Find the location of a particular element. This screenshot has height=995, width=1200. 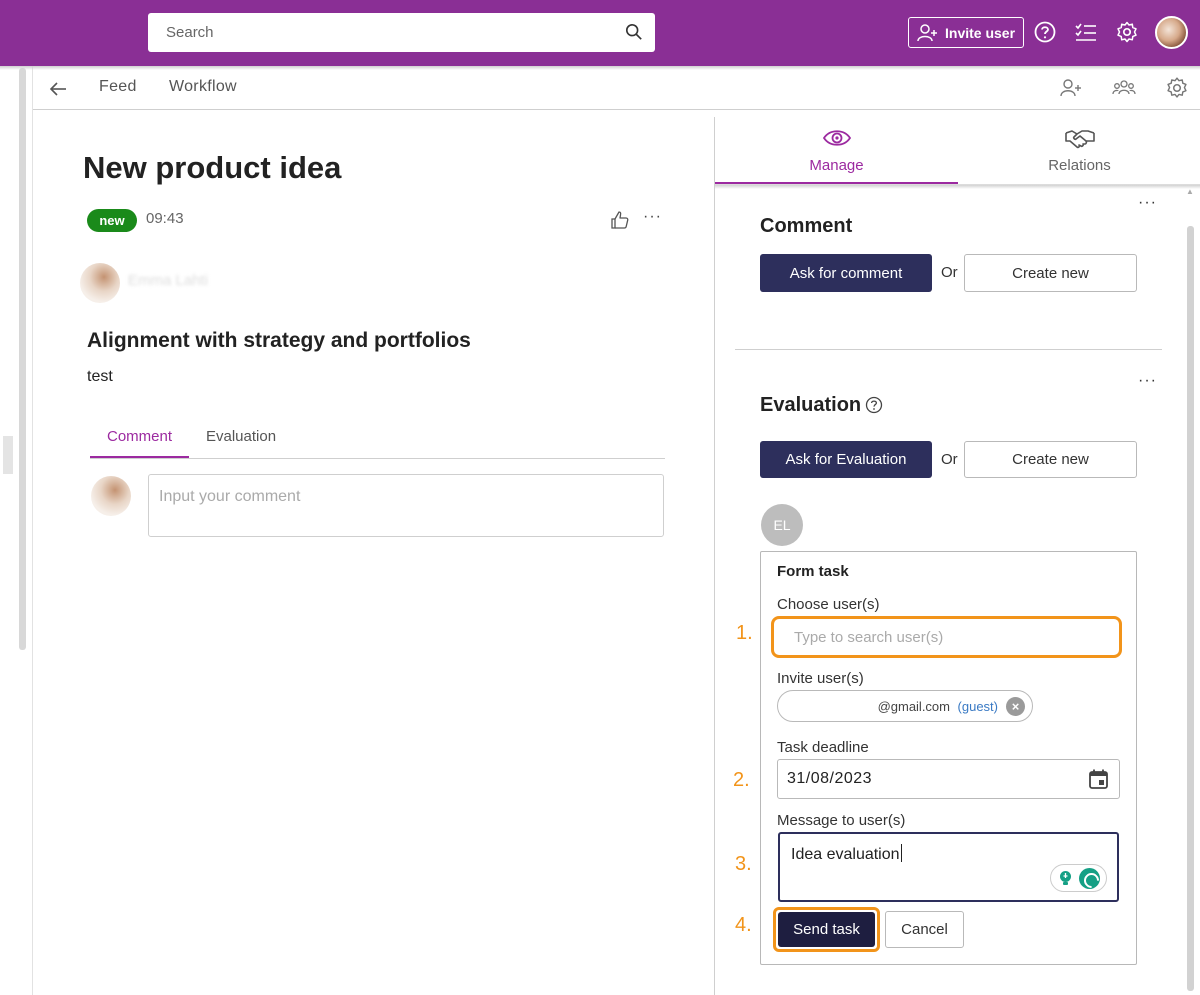

scroll-up-arrow-icon: ▲ is located at coordinates (1190, 191).